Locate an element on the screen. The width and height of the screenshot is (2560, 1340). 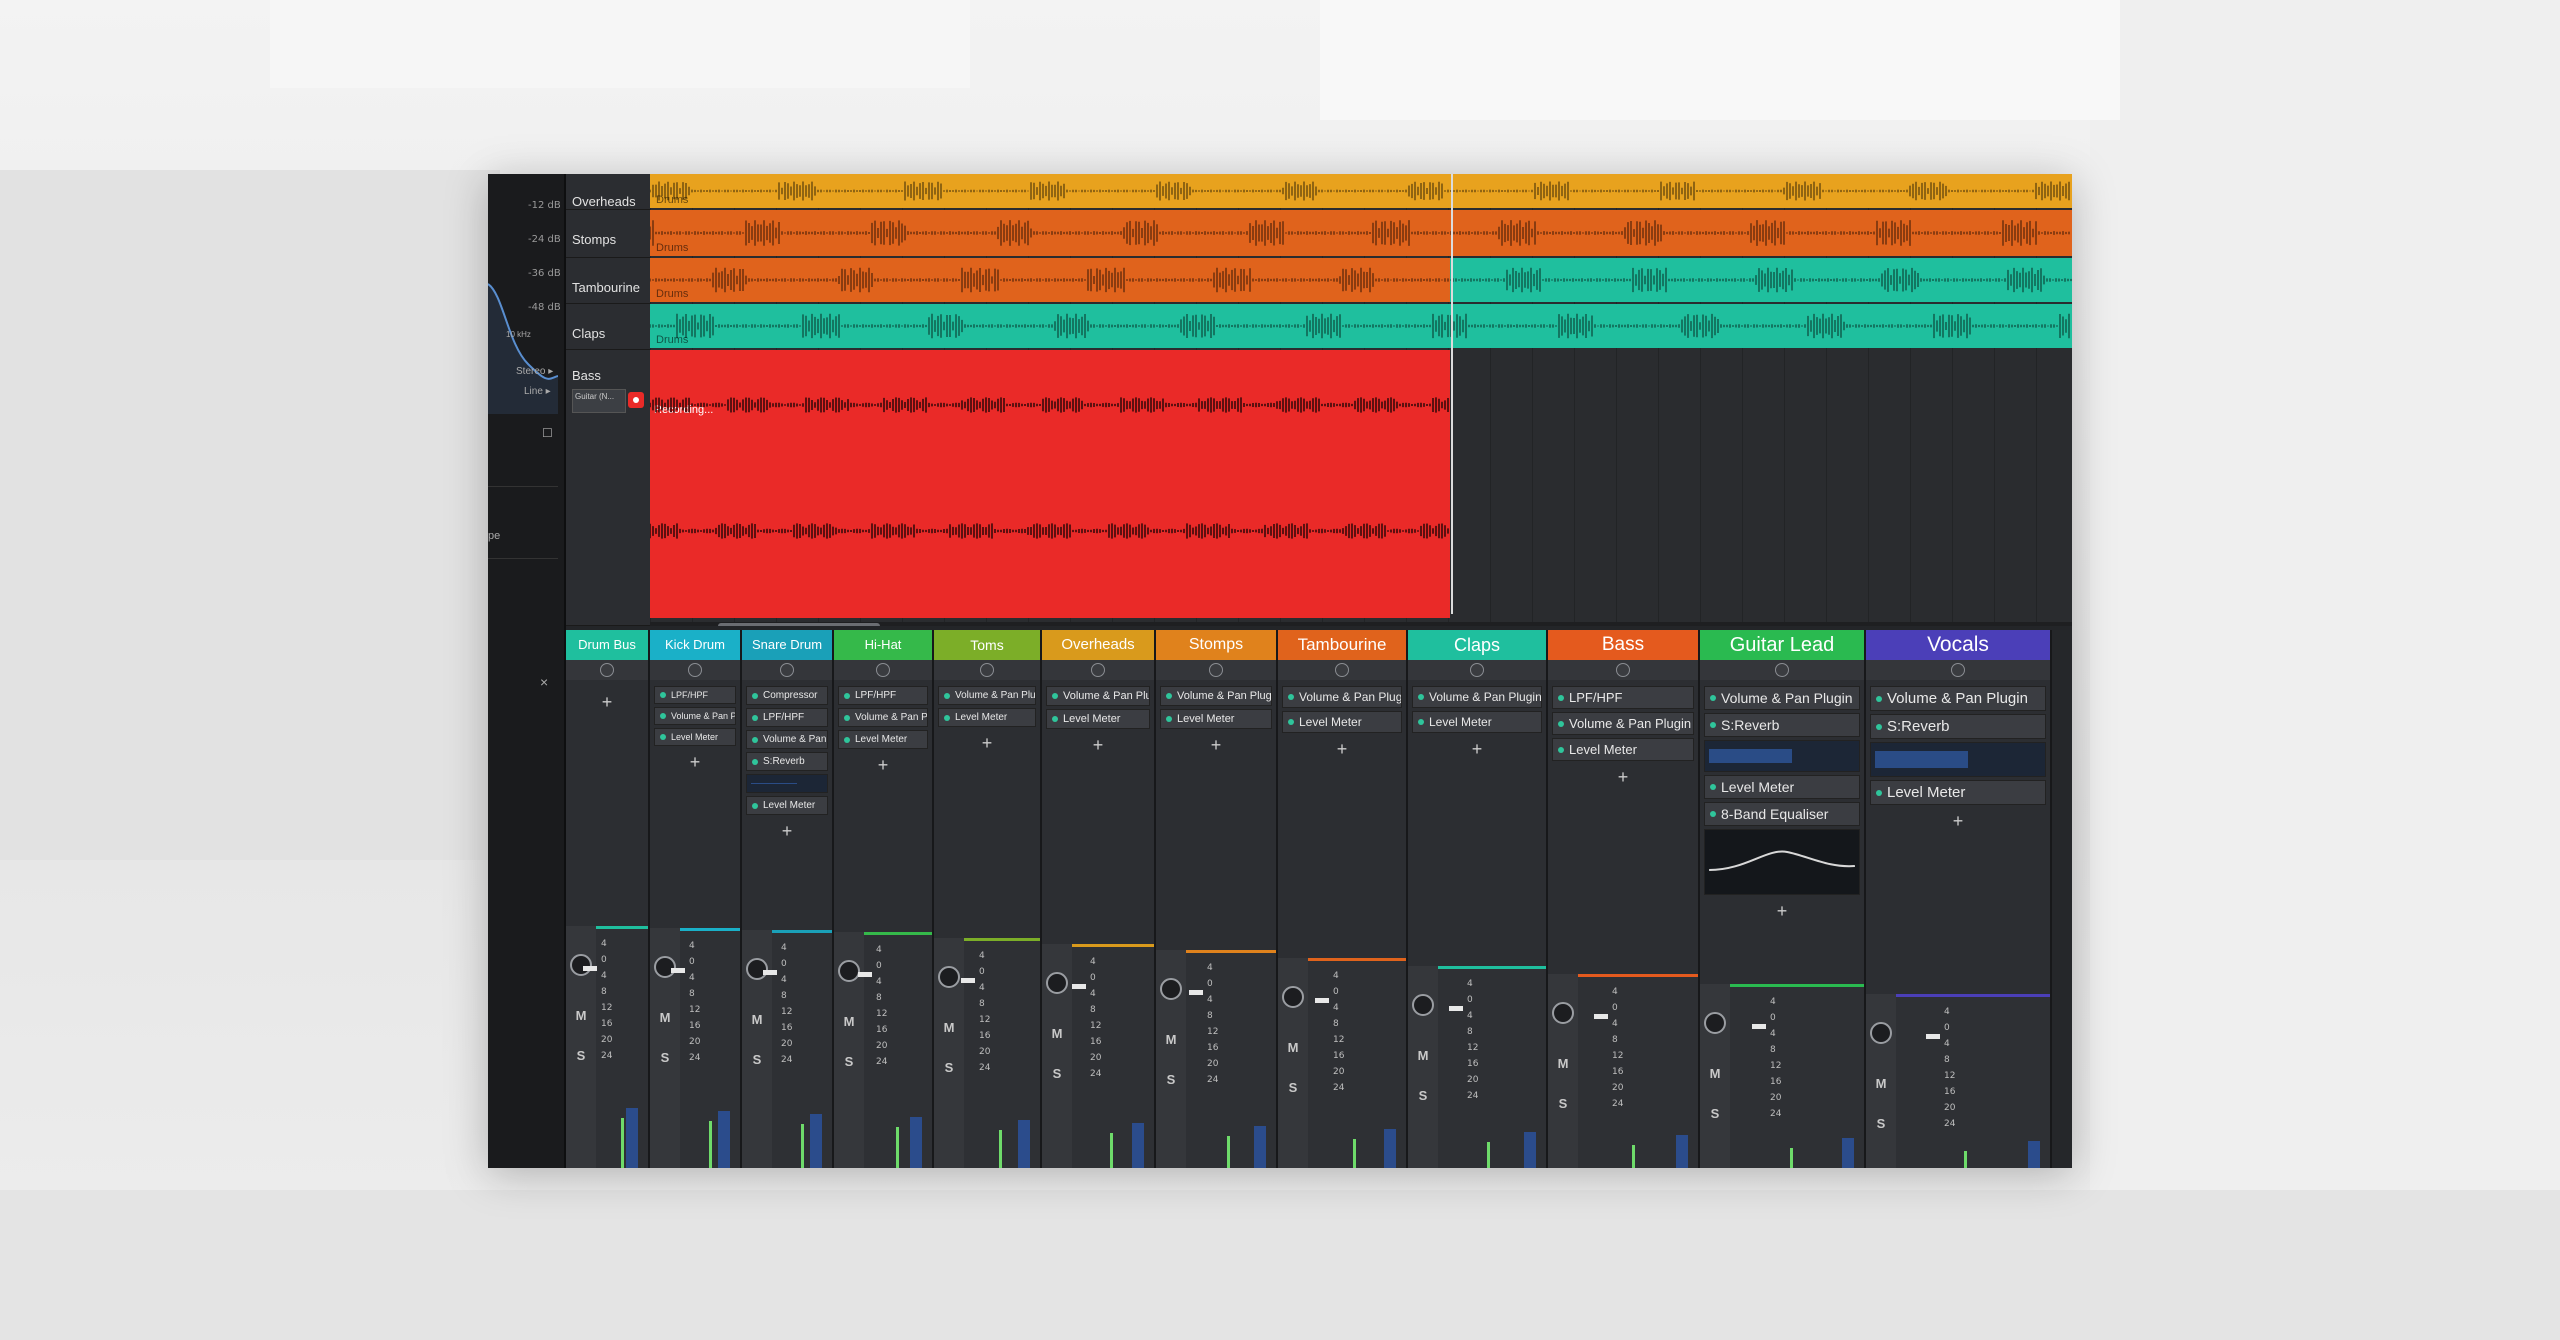
strip-name-label: Toms is located at coordinates (987, 645).